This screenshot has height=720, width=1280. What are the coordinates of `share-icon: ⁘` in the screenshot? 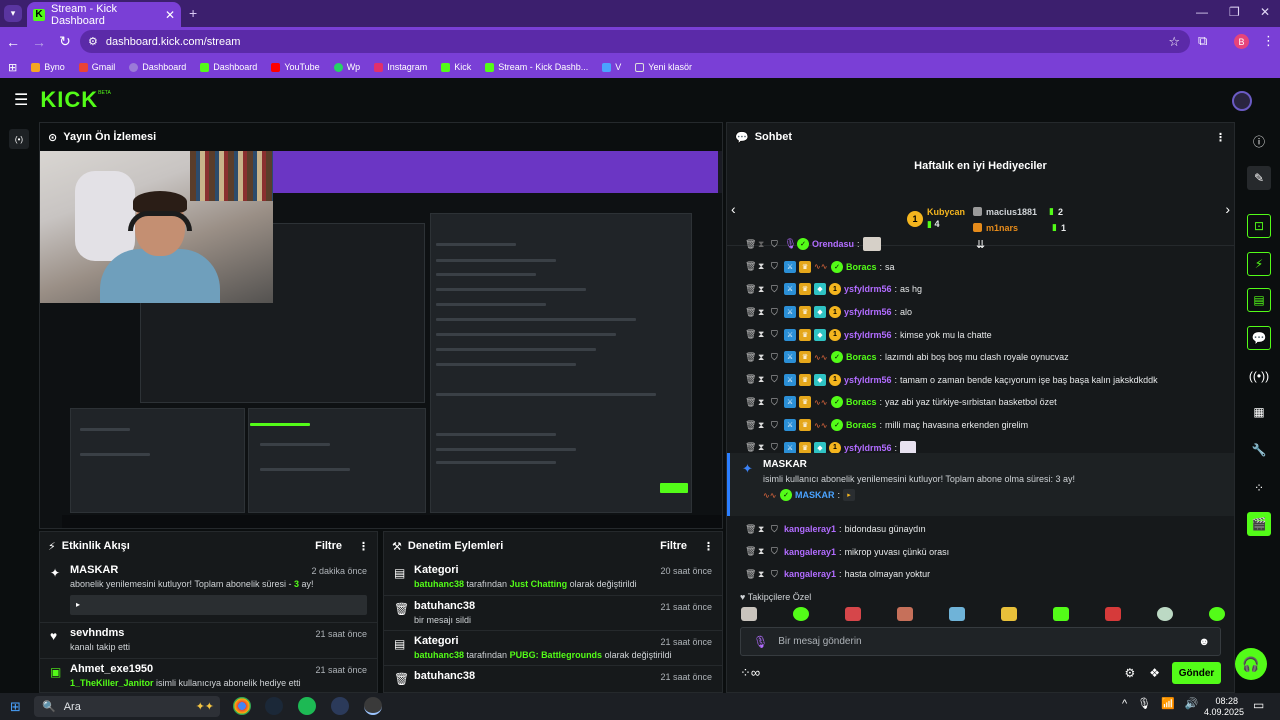 It's located at (1259, 488).